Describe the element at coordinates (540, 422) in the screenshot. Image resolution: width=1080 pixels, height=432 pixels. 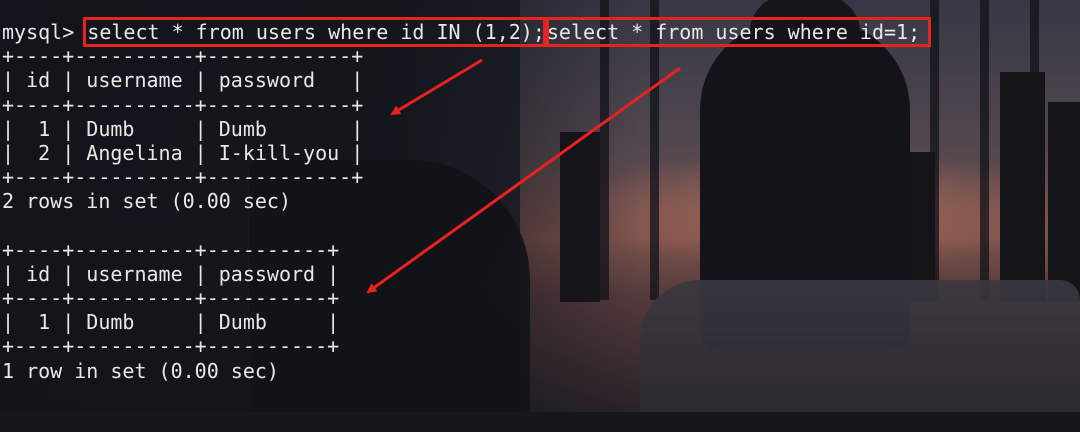
I see `bottom-strip` at that location.